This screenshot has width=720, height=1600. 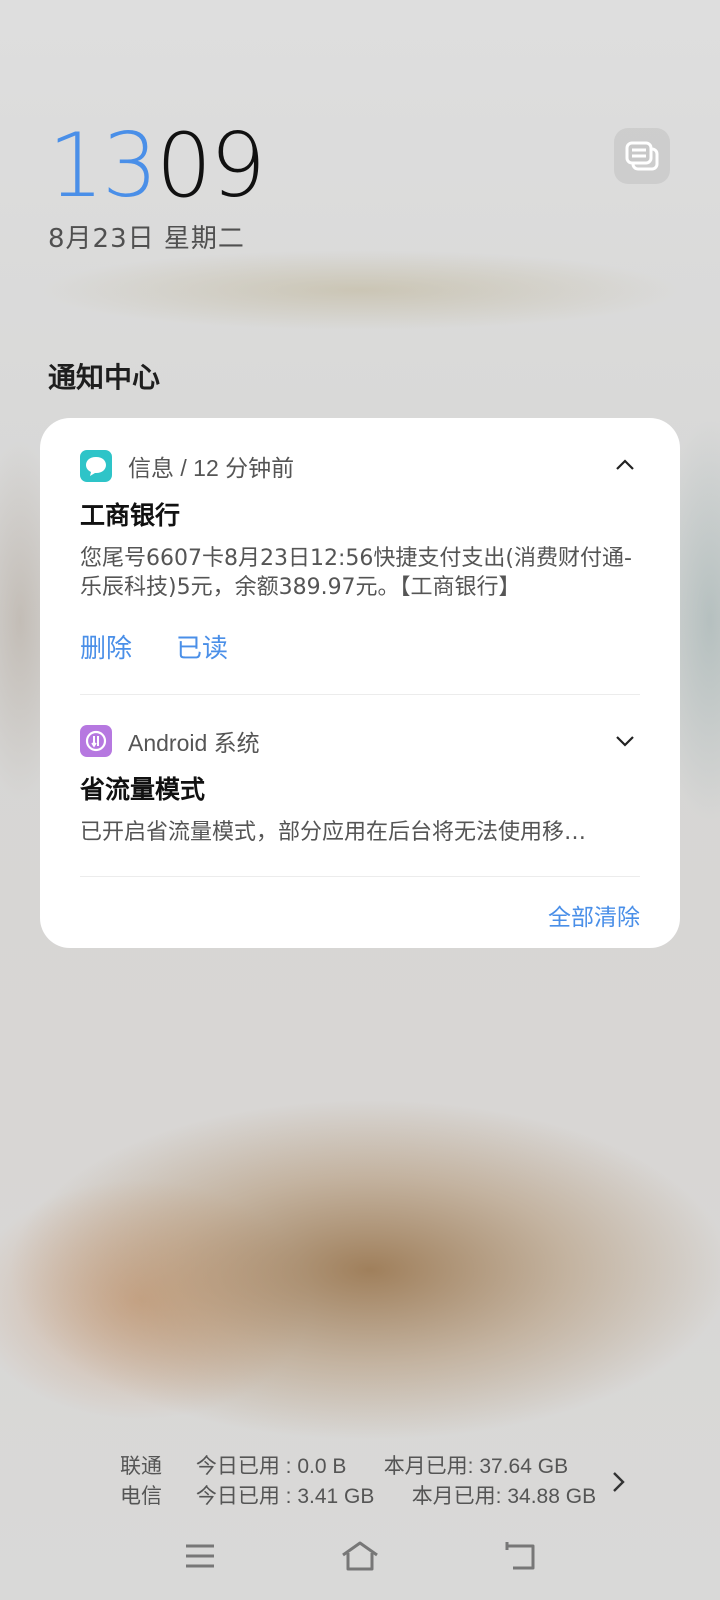 I want to click on clock-hours: 13, so click(x=103, y=165).